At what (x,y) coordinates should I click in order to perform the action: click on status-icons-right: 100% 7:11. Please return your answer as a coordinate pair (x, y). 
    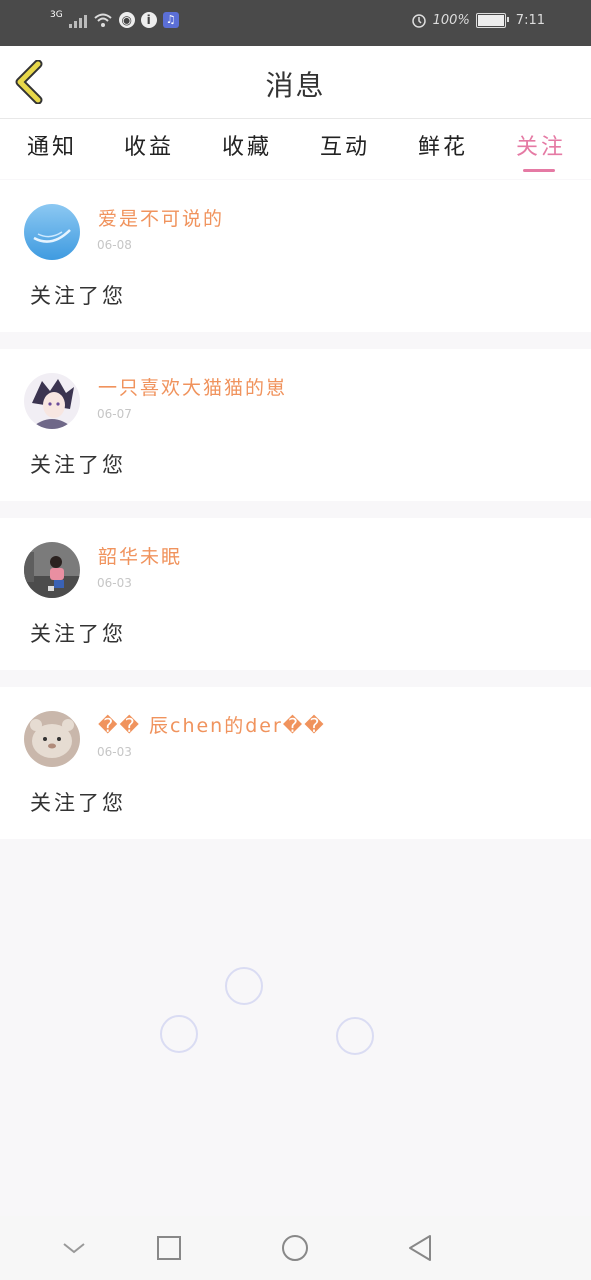
    Looking at the image, I should click on (478, 20).